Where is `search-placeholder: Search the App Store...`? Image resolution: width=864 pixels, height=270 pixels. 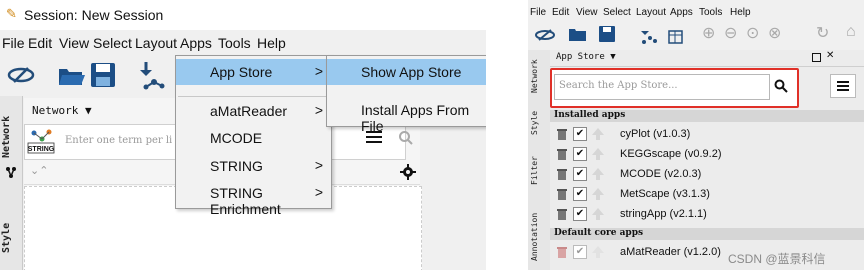 search-placeholder: Search the App Store... is located at coordinates (618, 85).